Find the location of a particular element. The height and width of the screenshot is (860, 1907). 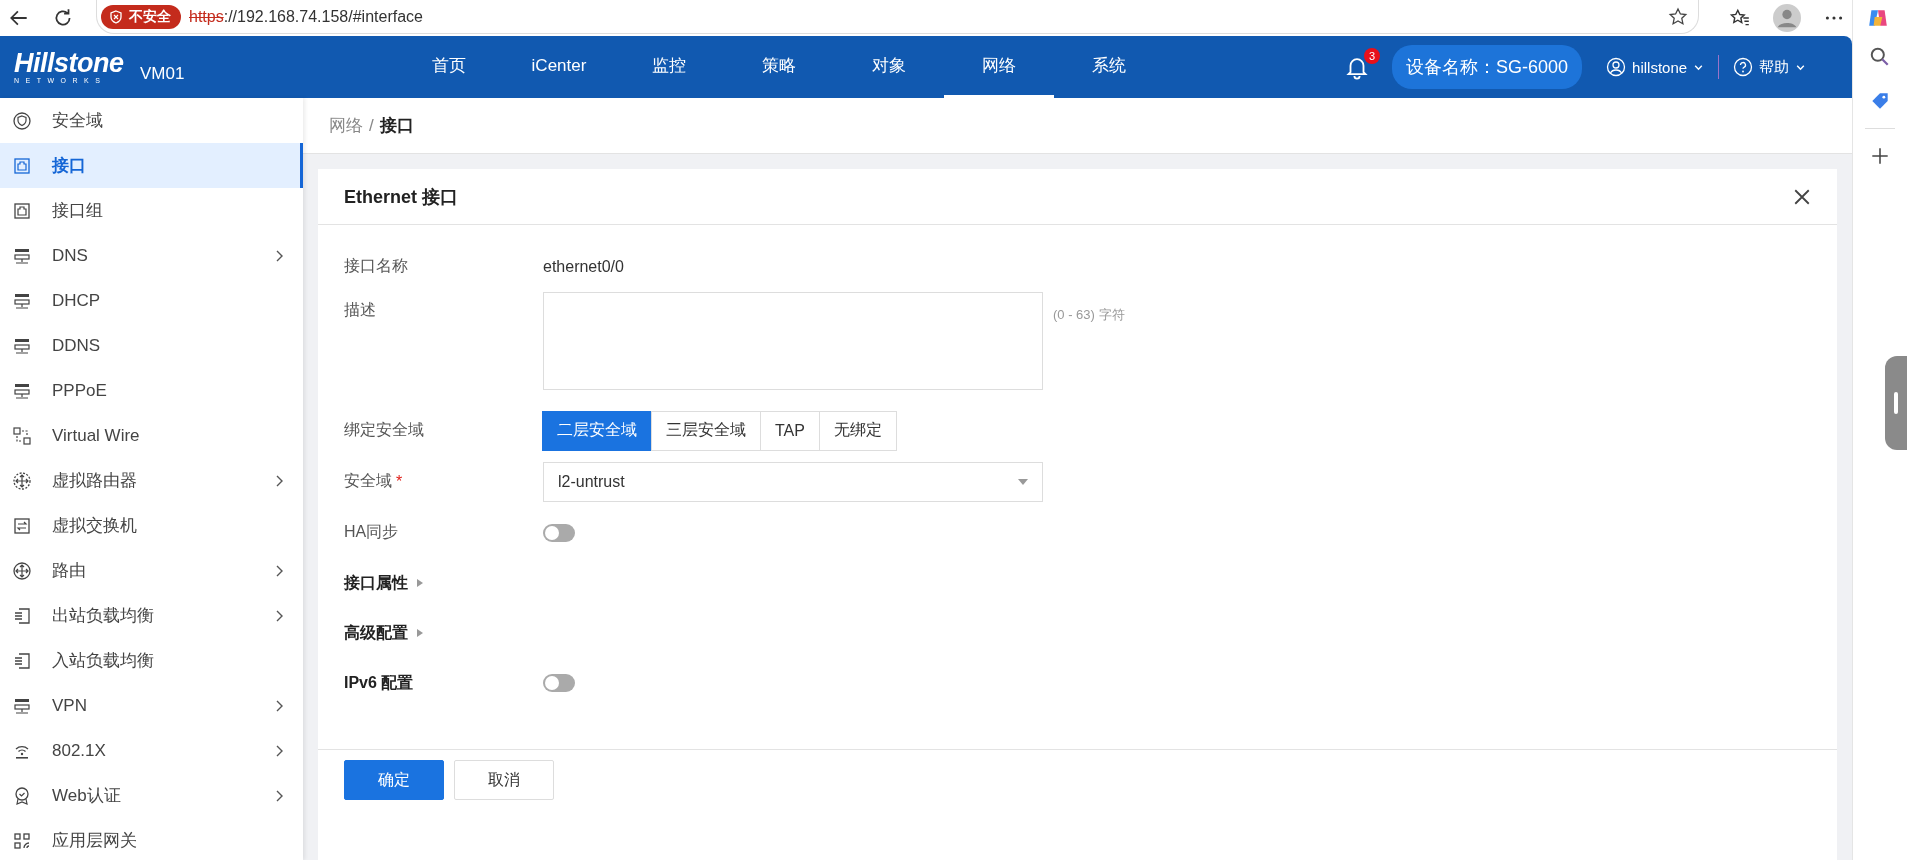

sidebar-item: Web认证 is located at coordinates (151, 795).